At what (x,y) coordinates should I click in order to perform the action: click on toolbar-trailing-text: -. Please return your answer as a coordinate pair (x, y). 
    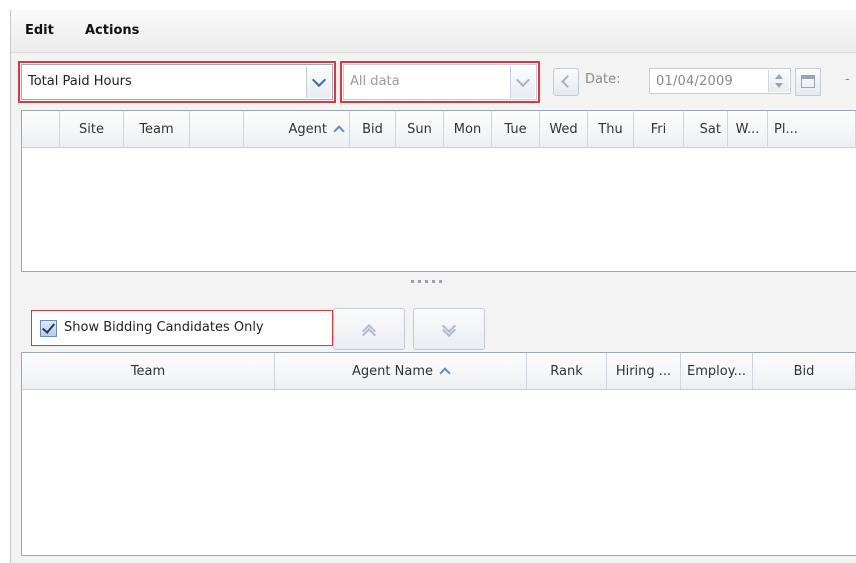
    Looking at the image, I should click on (847, 79).